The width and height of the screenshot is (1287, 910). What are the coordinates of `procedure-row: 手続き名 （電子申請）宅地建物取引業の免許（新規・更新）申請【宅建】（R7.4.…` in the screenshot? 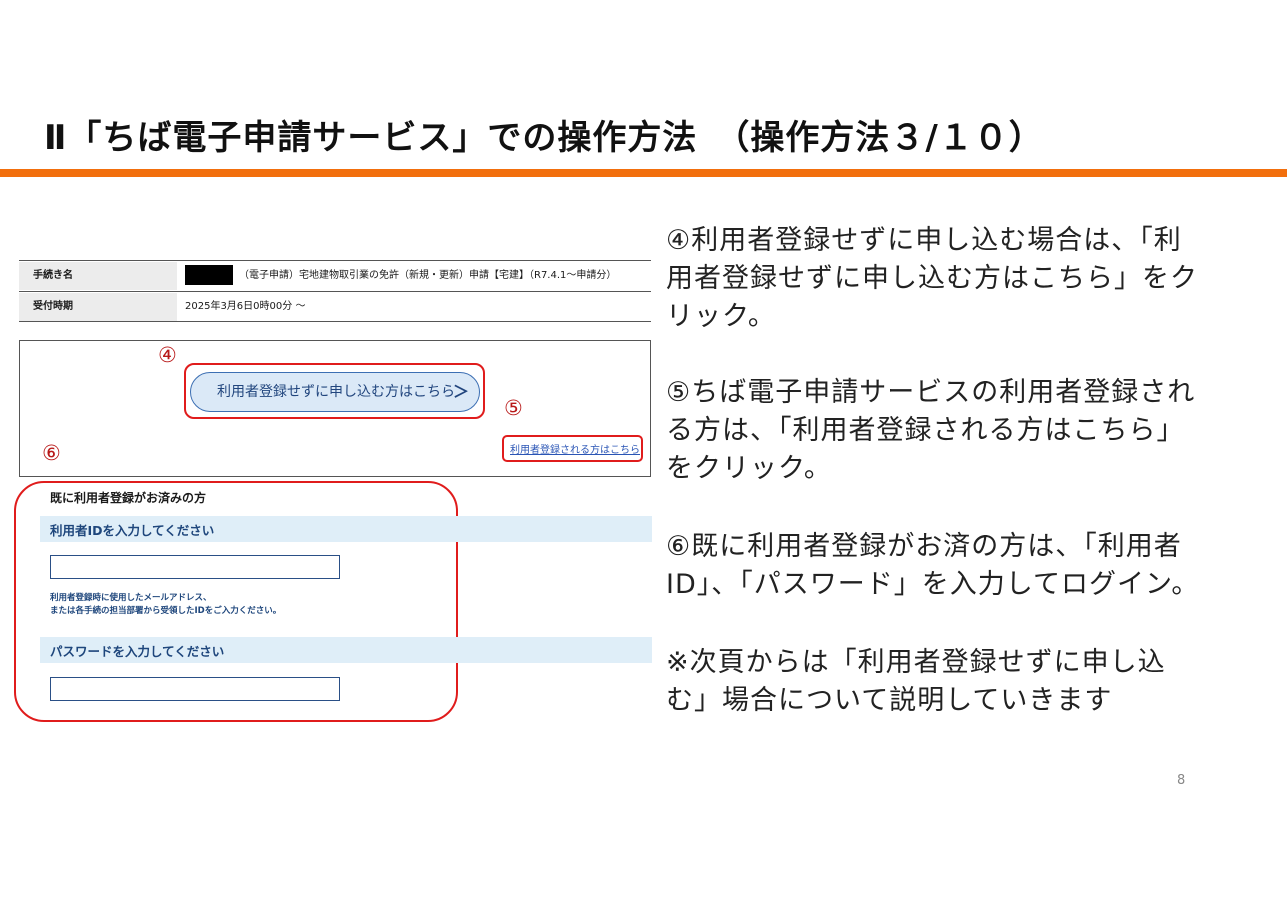 It's located at (335, 276).